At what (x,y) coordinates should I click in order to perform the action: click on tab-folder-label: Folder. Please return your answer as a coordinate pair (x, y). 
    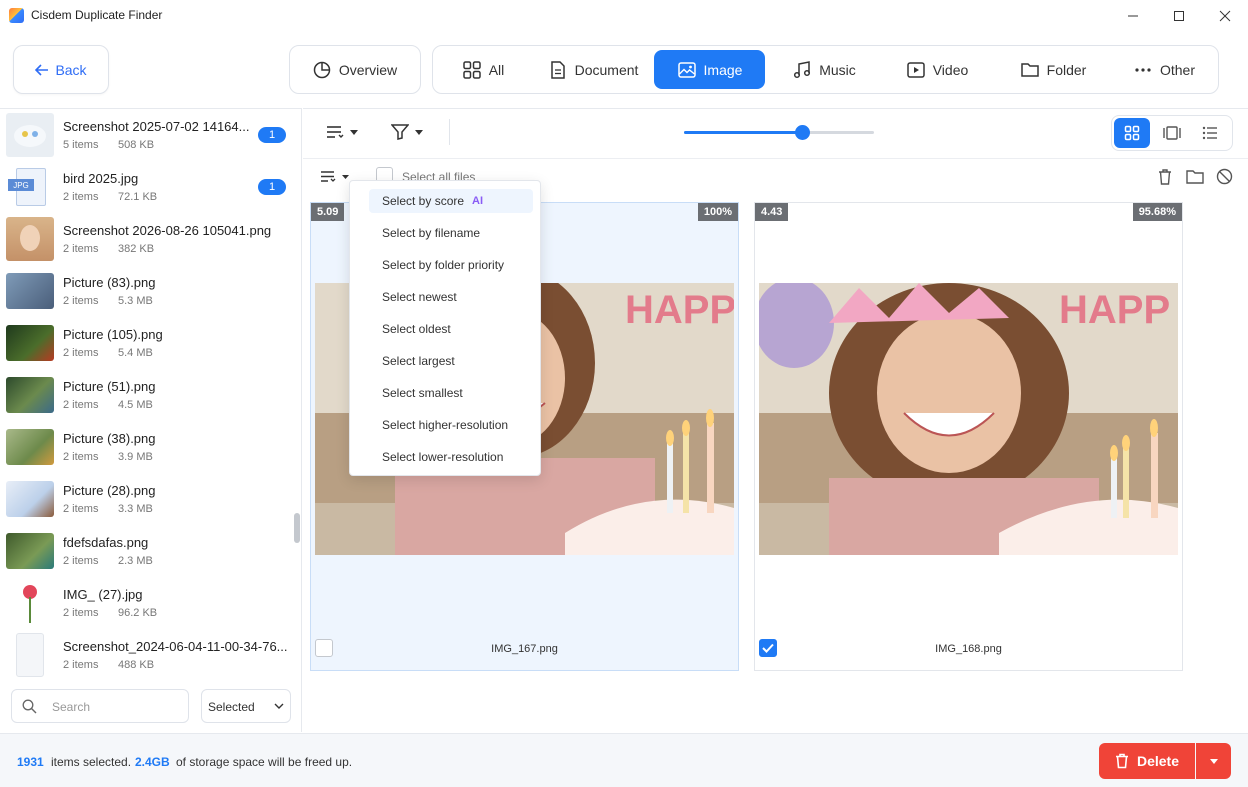
    Looking at the image, I should click on (1066, 69).